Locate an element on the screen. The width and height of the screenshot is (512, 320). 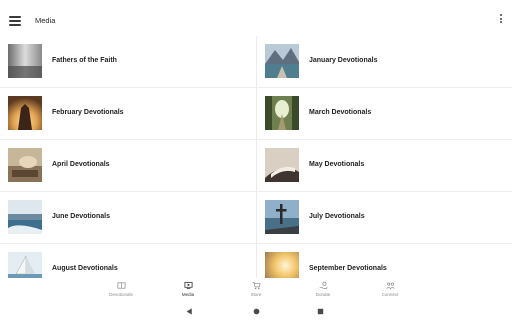
seascape-thumbnail is located at coordinates (25, 217).